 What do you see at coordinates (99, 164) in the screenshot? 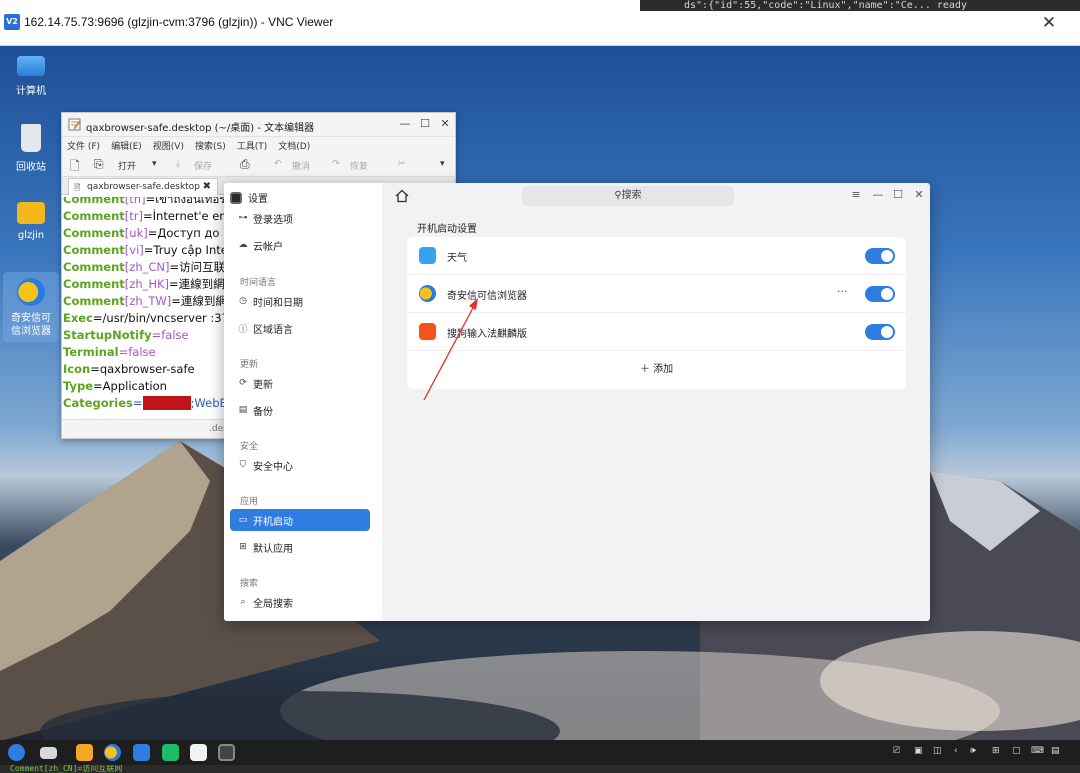
I see `open-icon: ⎘` at bounding box center [99, 164].